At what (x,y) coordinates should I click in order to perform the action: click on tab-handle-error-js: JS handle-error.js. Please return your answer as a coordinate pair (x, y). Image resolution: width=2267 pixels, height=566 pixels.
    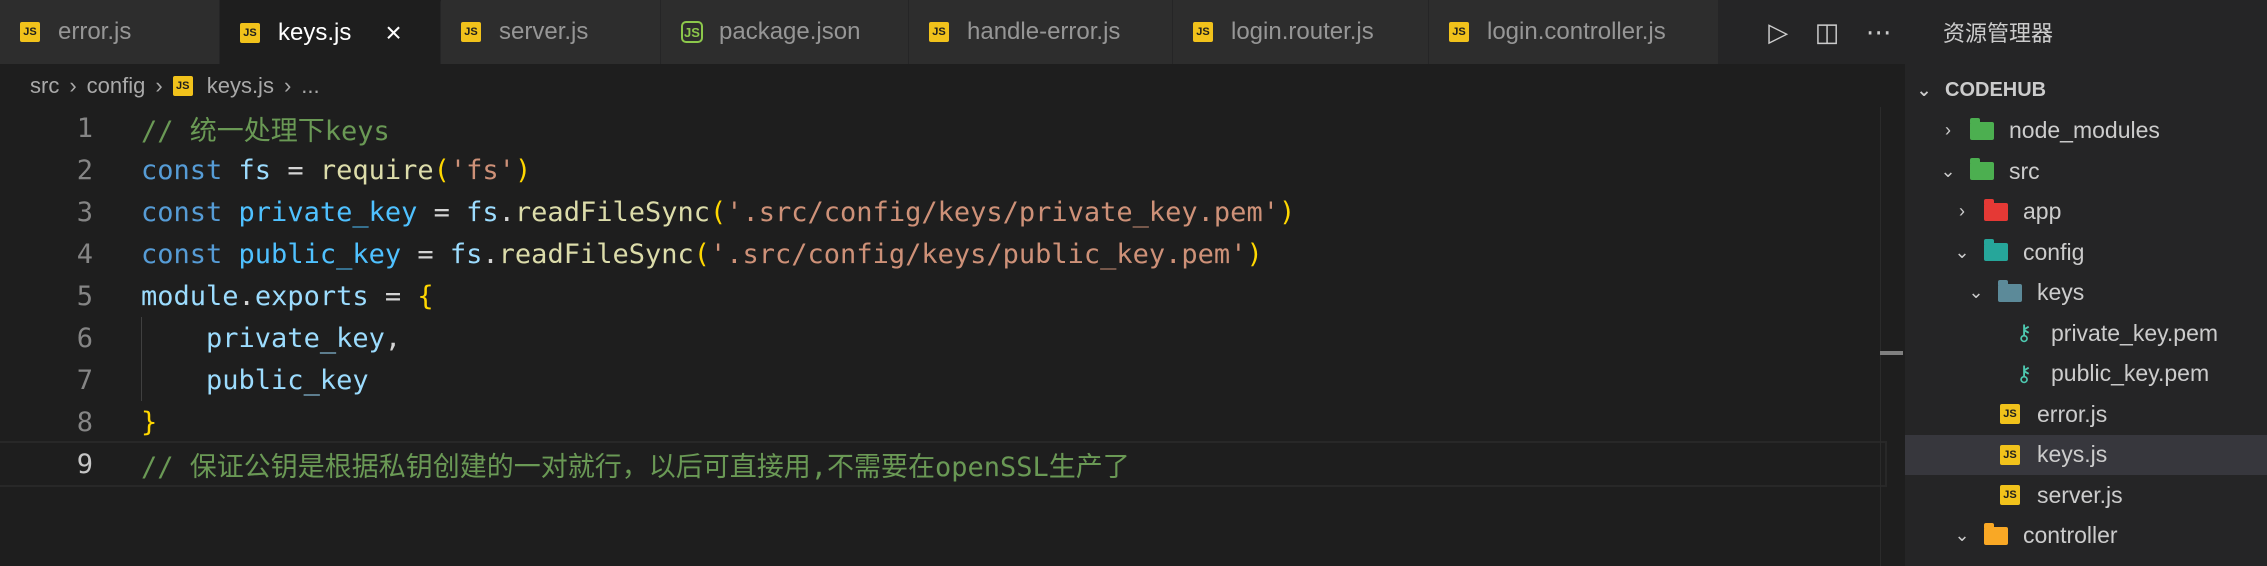
    Looking at the image, I should click on (1041, 32).